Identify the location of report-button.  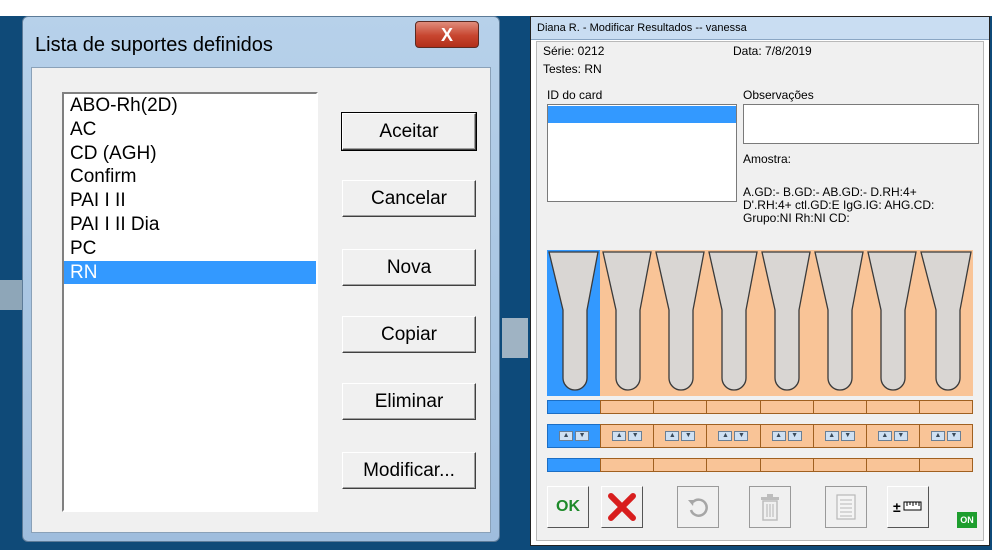
(846, 507).